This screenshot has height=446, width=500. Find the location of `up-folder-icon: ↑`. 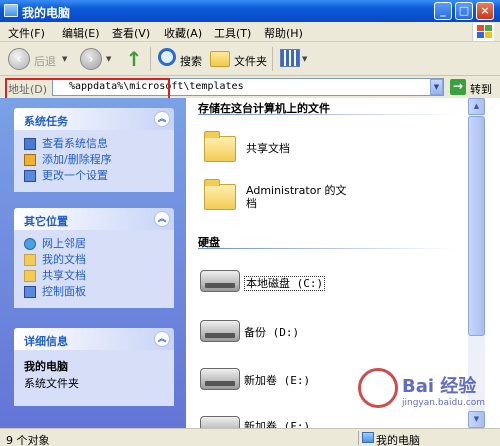

up-folder-icon: ↑ is located at coordinates (134, 59).